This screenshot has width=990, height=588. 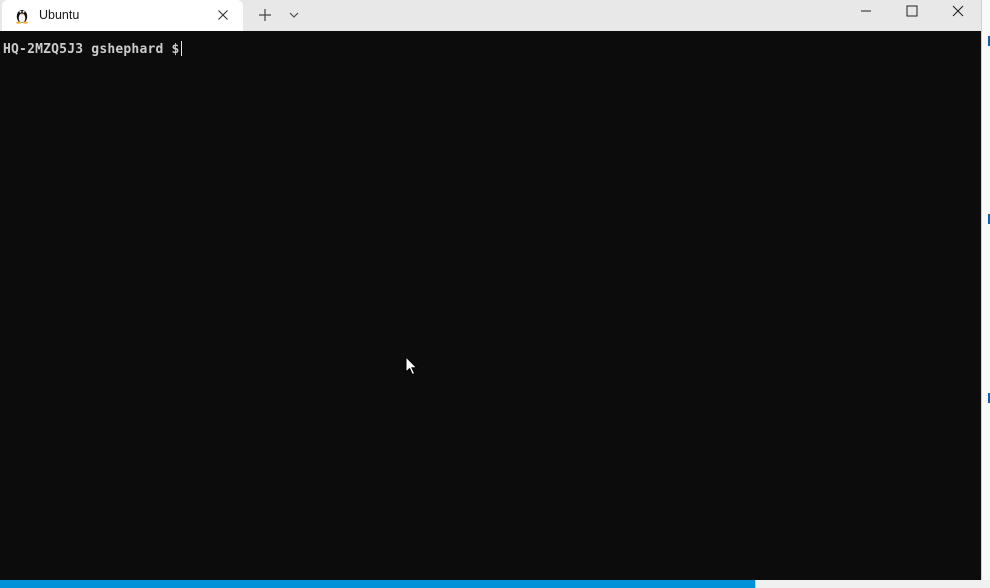 What do you see at coordinates (22, 17) in the screenshot?
I see `linux-penguin-icon` at bounding box center [22, 17].